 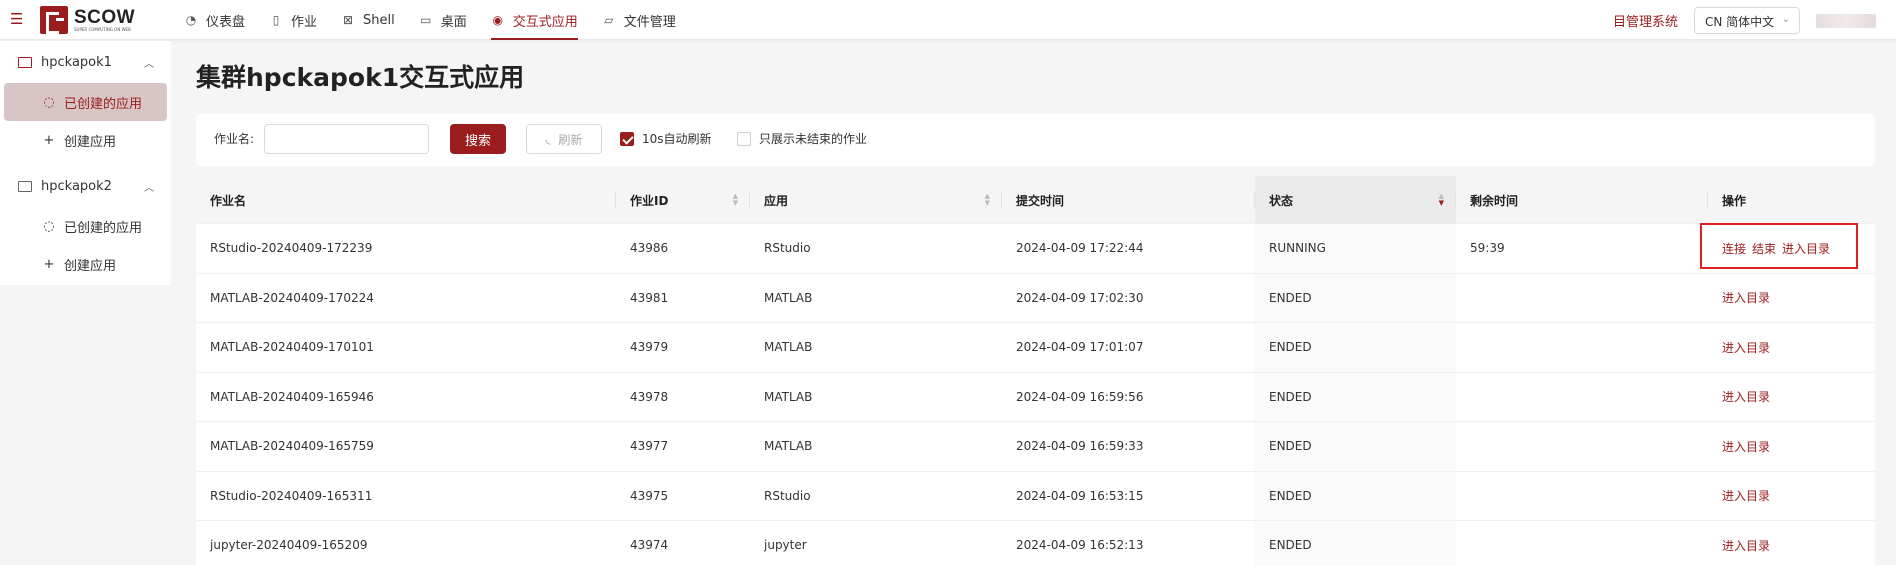 What do you see at coordinates (545, 22) in the screenshot?
I see `nav-label: 交互式应用` at bounding box center [545, 22].